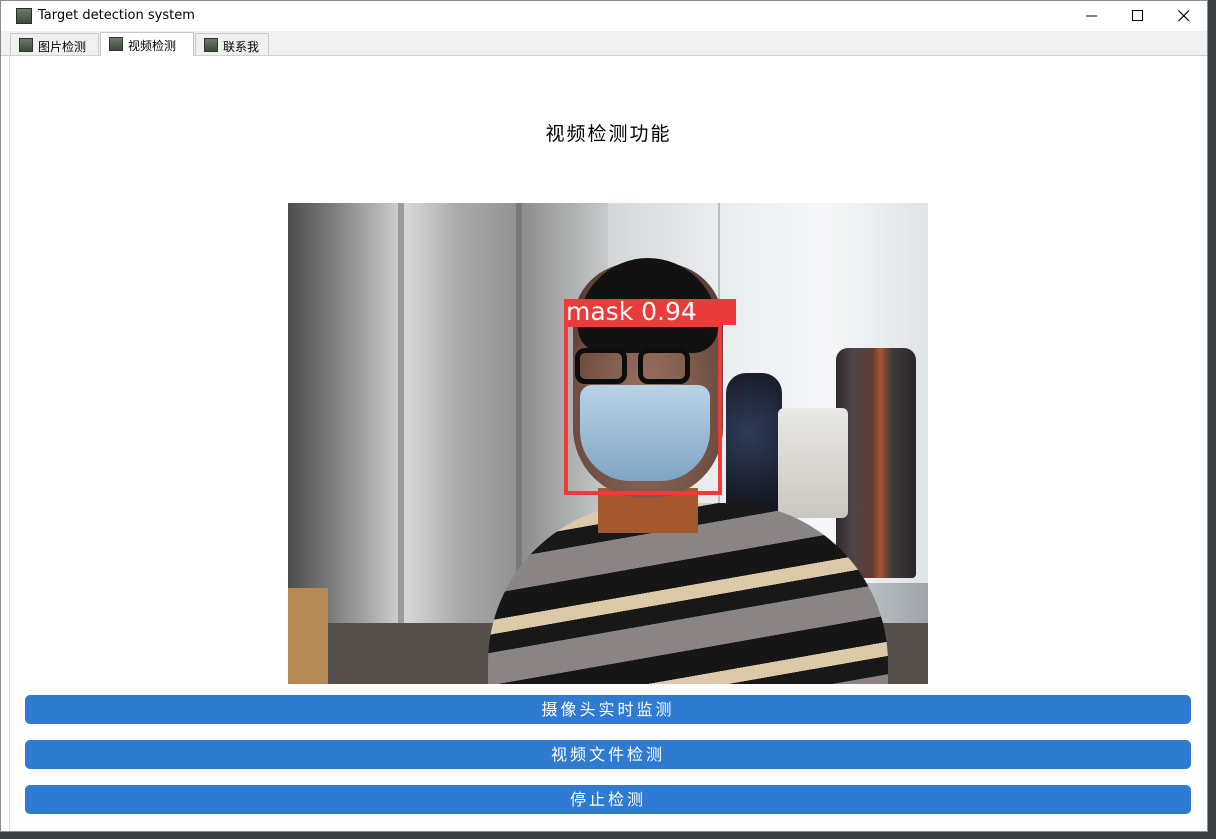  Describe the element at coordinates (308, 636) in the screenshot. I see `scene-shelf` at that location.